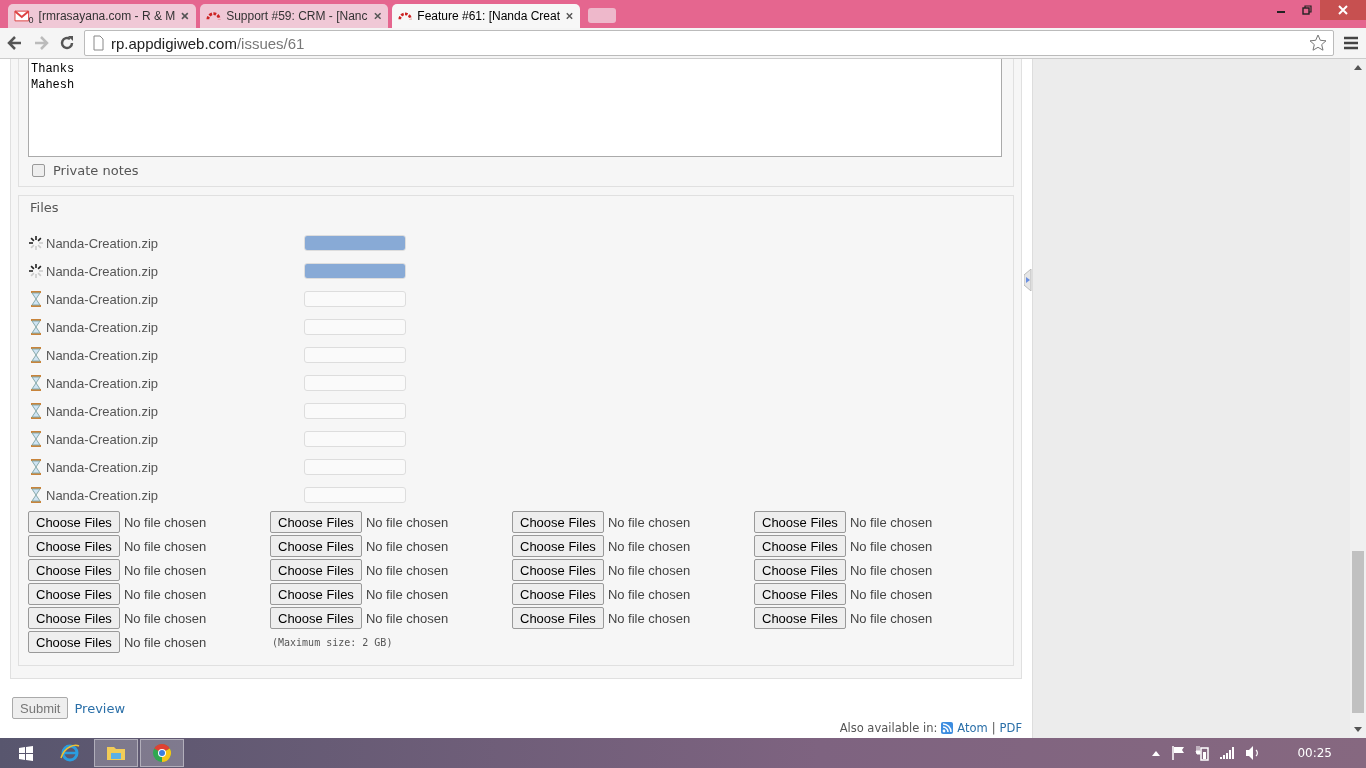  I want to click on signal-icon, so click(1227, 753).